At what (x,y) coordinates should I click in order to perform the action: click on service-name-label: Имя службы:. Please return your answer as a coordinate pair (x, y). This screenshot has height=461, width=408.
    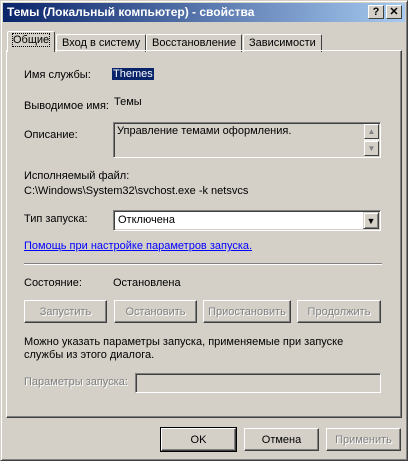
    Looking at the image, I should click on (57, 75).